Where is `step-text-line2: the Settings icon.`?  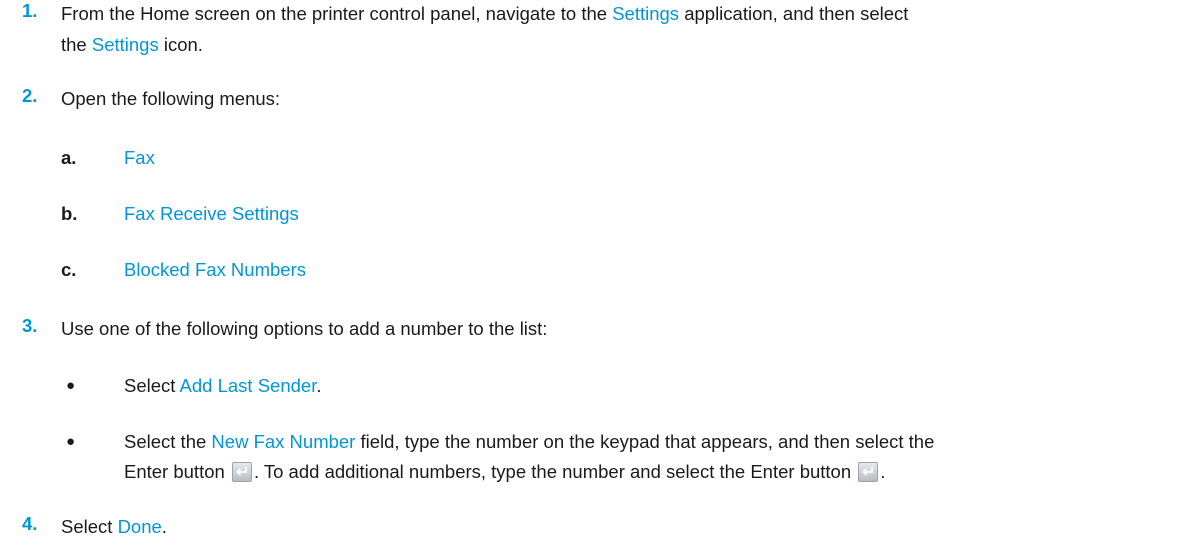
step-text-line2: the Settings icon. is located at coordinates (132, 44).